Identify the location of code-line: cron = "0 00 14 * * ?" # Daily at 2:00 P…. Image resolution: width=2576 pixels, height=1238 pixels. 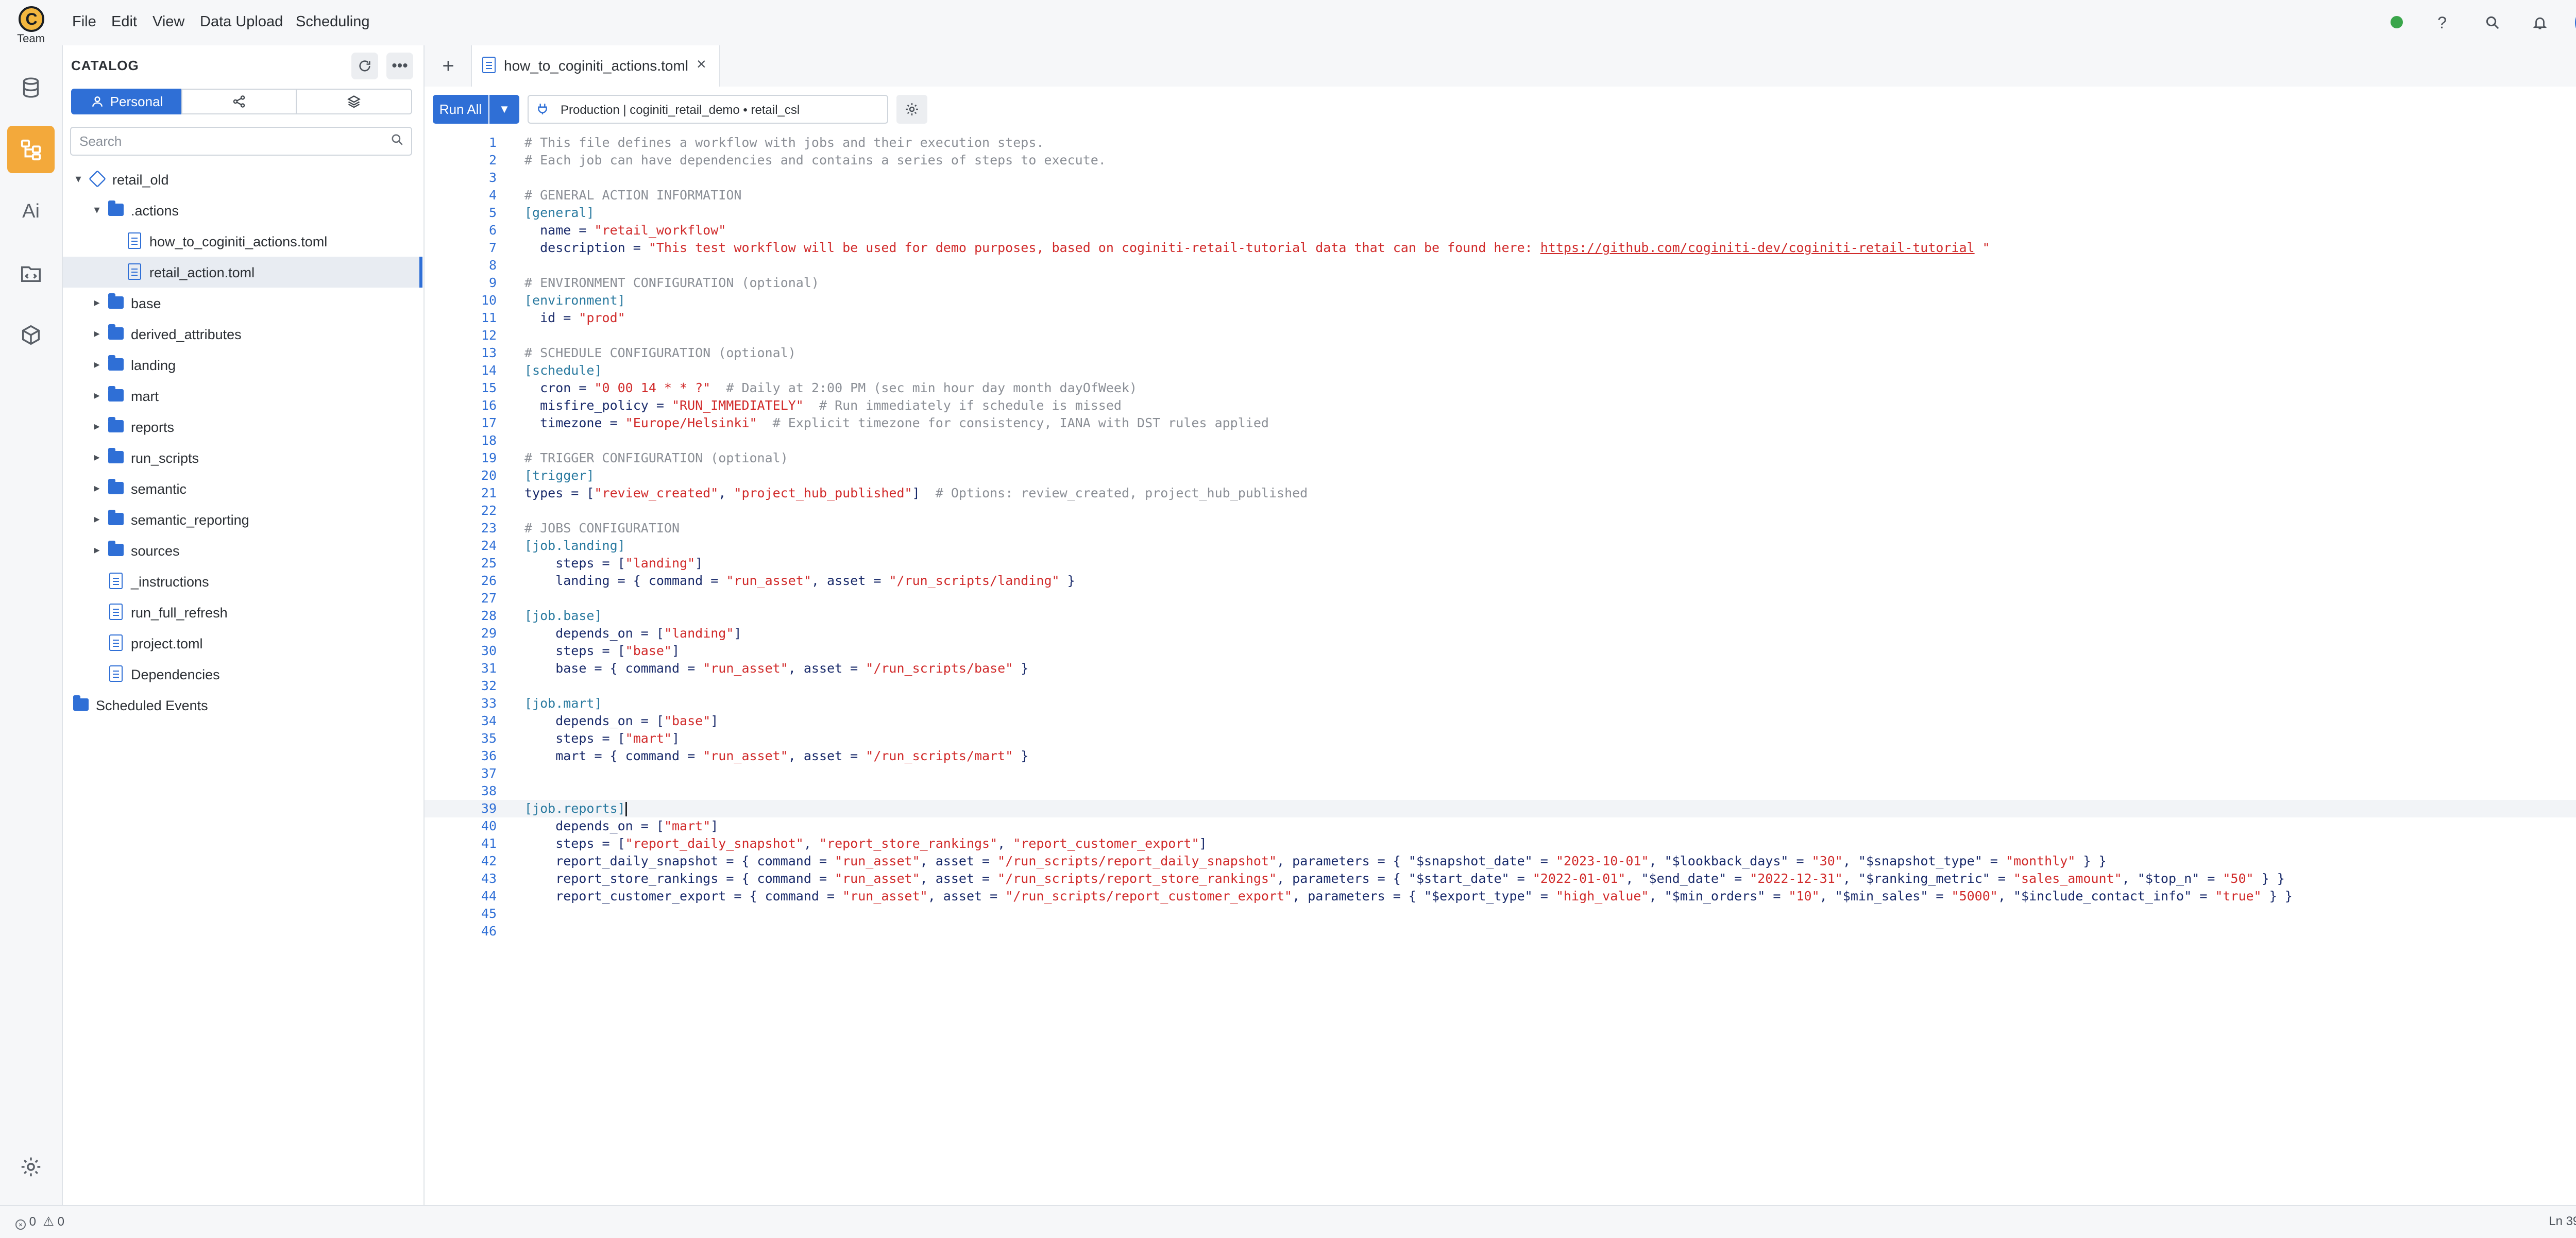
(830, 388).